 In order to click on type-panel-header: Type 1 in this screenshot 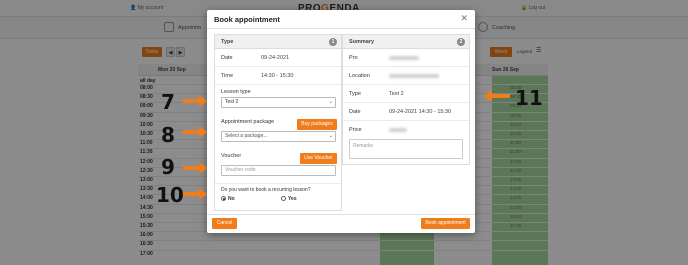, I will do `click(278, 42)`.